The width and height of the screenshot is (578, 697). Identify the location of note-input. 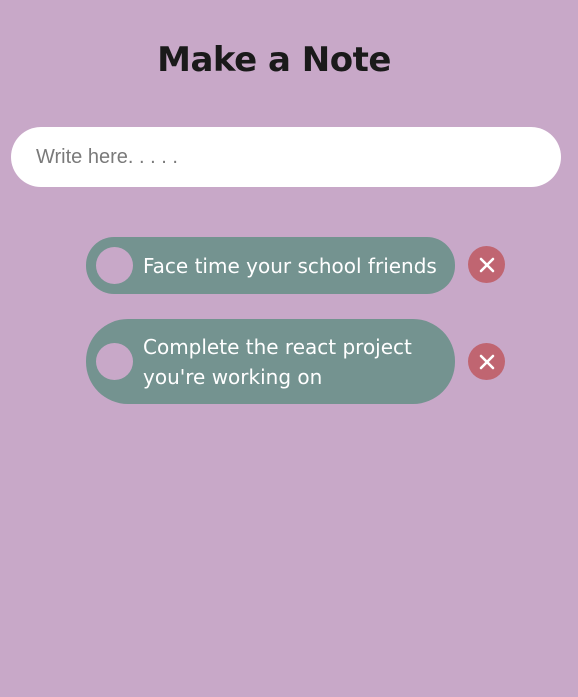
(286, 157).